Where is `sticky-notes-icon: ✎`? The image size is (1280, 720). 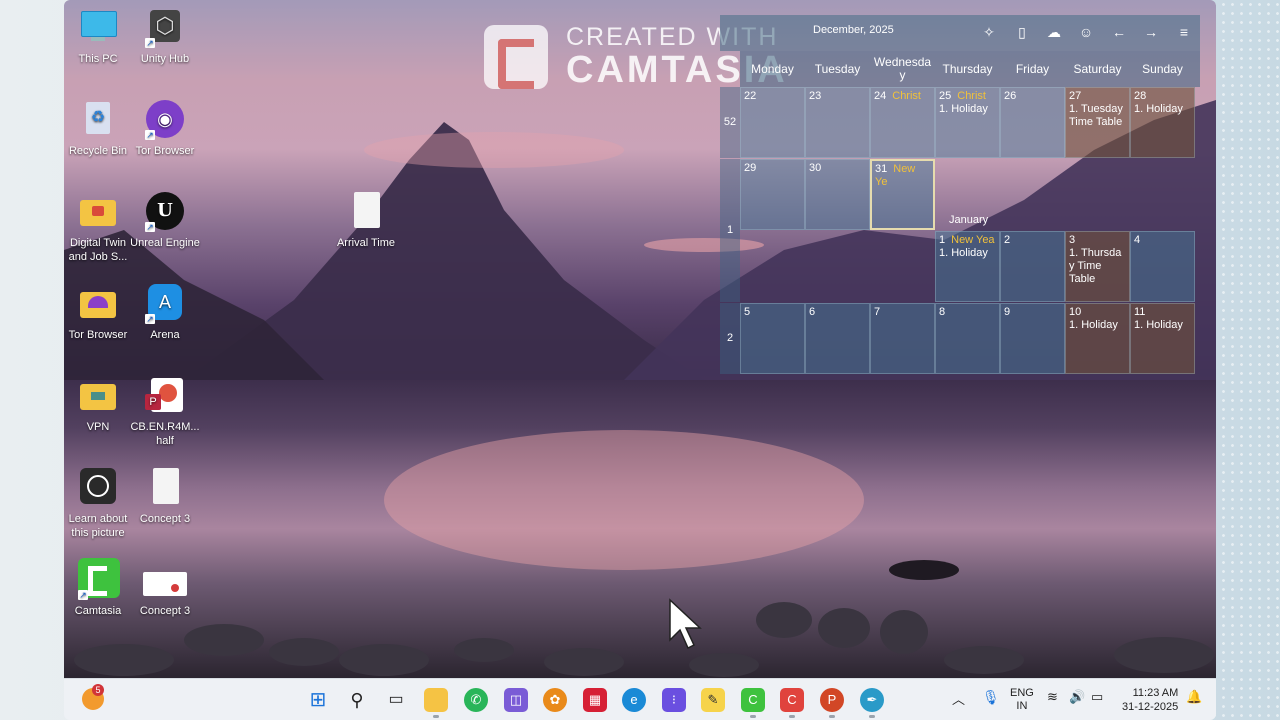 sticky-notes-icon: ✎ is located at coordinates (713, 700).